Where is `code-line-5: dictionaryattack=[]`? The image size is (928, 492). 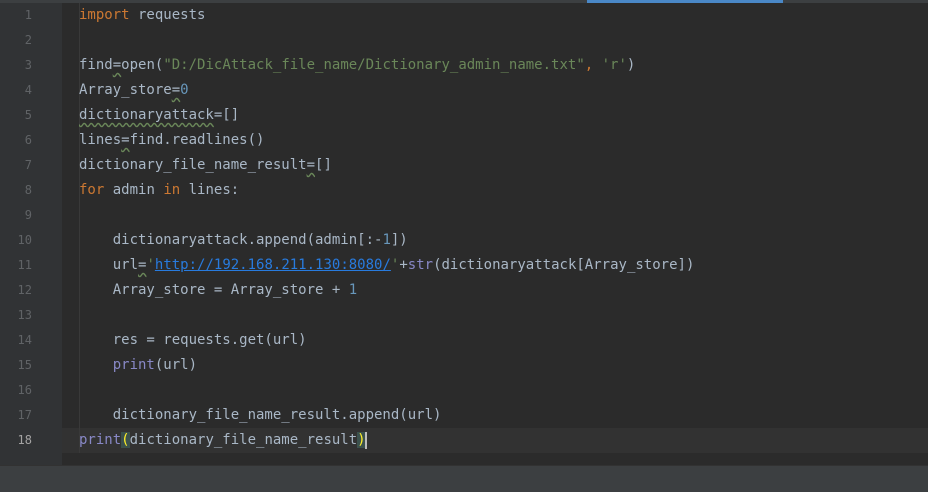
code-line-5: dictionaryattack=[] is located at coordinates (159, 115).